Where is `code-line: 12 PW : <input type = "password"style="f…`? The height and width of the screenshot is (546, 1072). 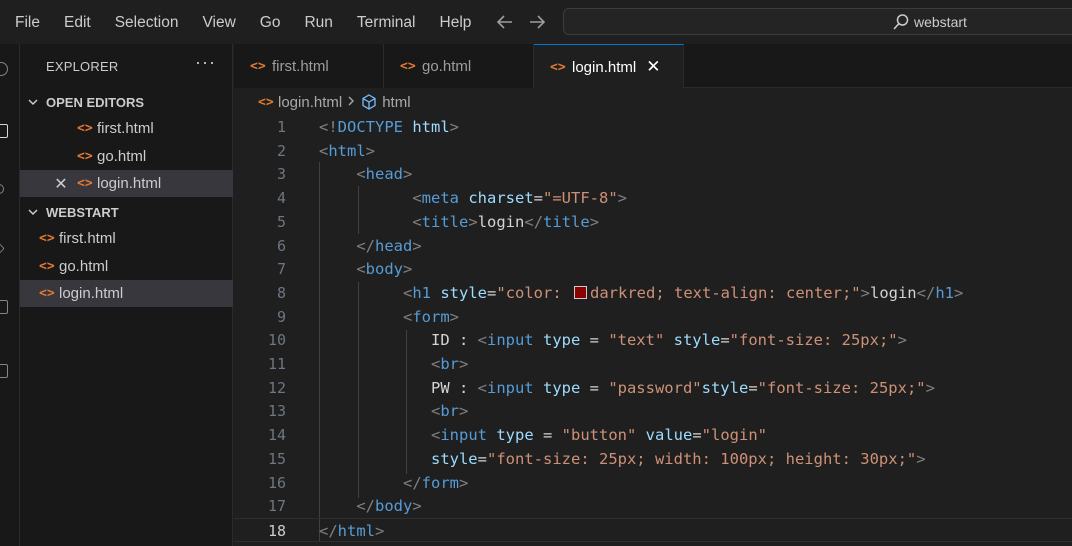 code-line: 12 PW : <input type = "password"style="f… is located at coordinates (653, 388).